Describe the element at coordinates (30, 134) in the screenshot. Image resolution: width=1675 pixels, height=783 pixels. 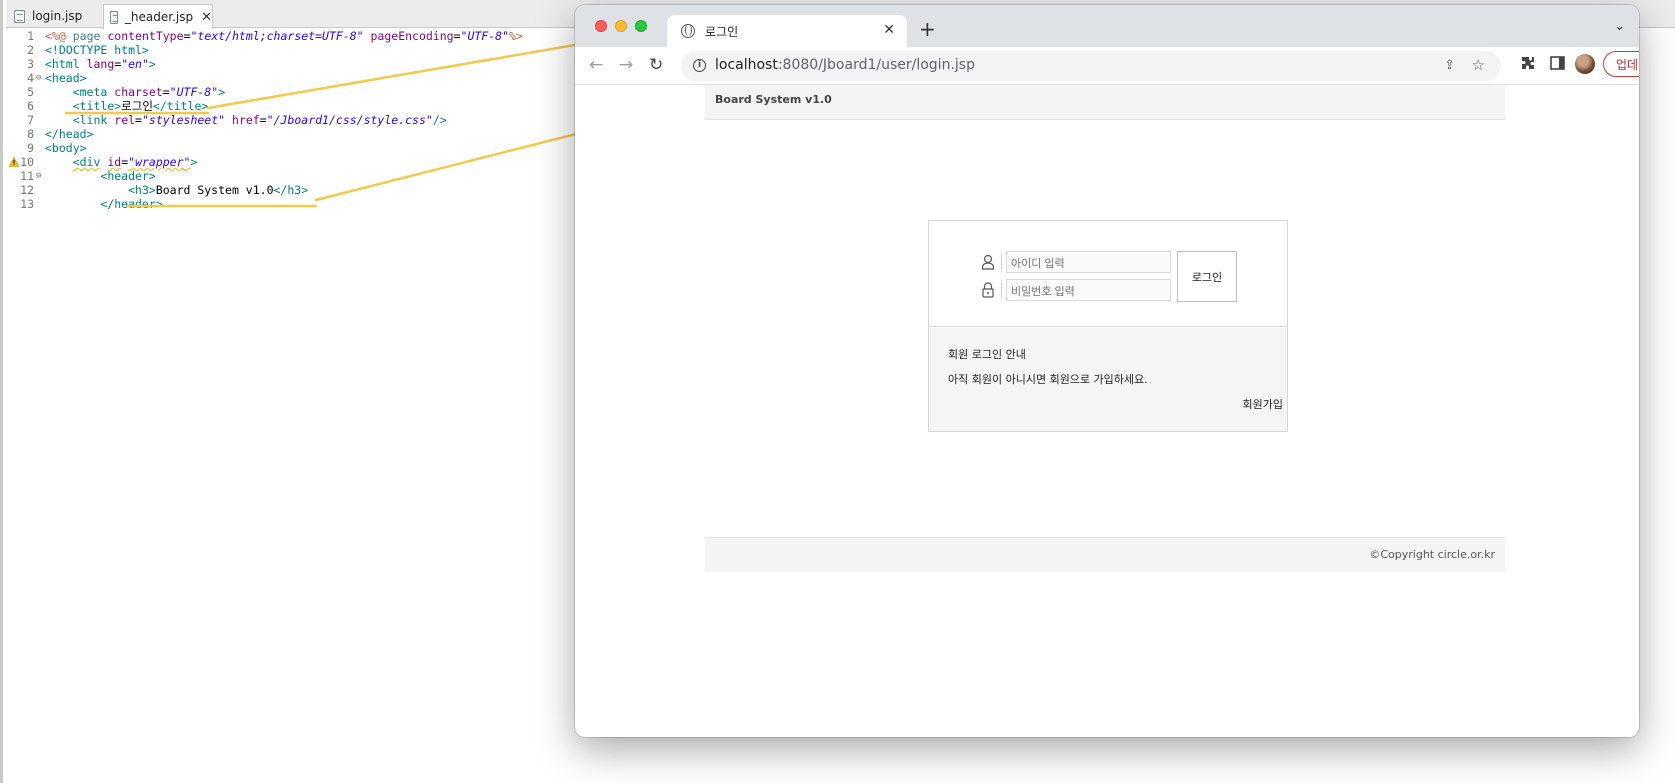
I see `line-number: 8` at that location.